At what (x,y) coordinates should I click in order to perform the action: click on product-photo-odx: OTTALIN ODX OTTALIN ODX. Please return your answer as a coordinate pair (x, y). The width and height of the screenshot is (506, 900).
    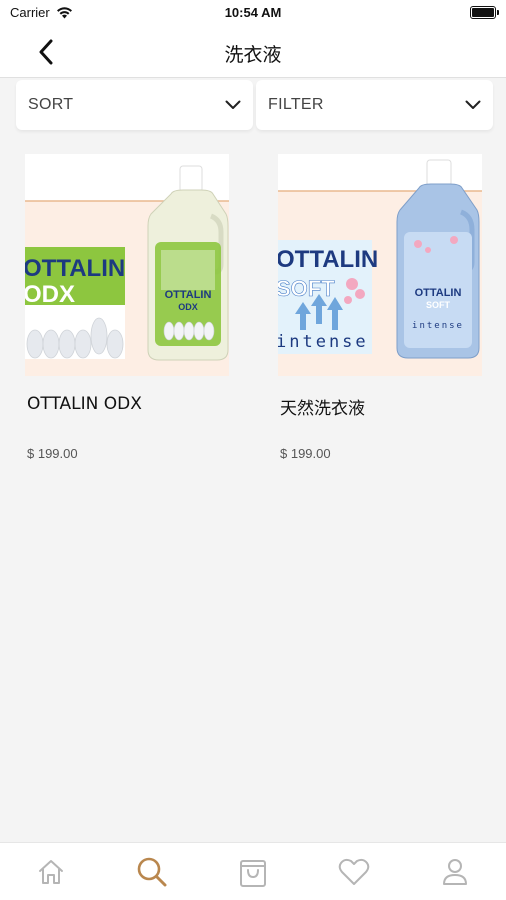
    Looking at the image, I should click on (127, 265).